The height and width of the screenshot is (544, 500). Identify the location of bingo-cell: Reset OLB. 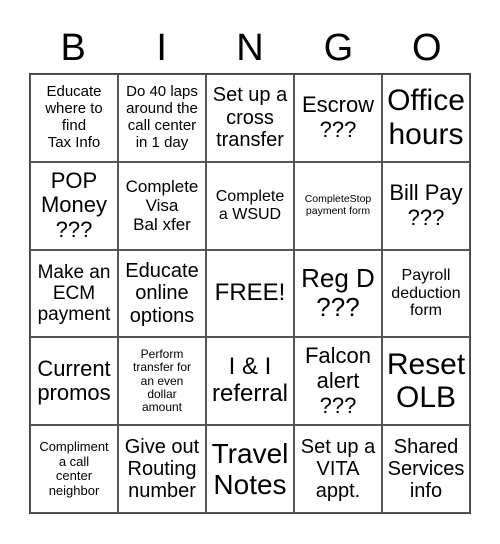
(426, 381).